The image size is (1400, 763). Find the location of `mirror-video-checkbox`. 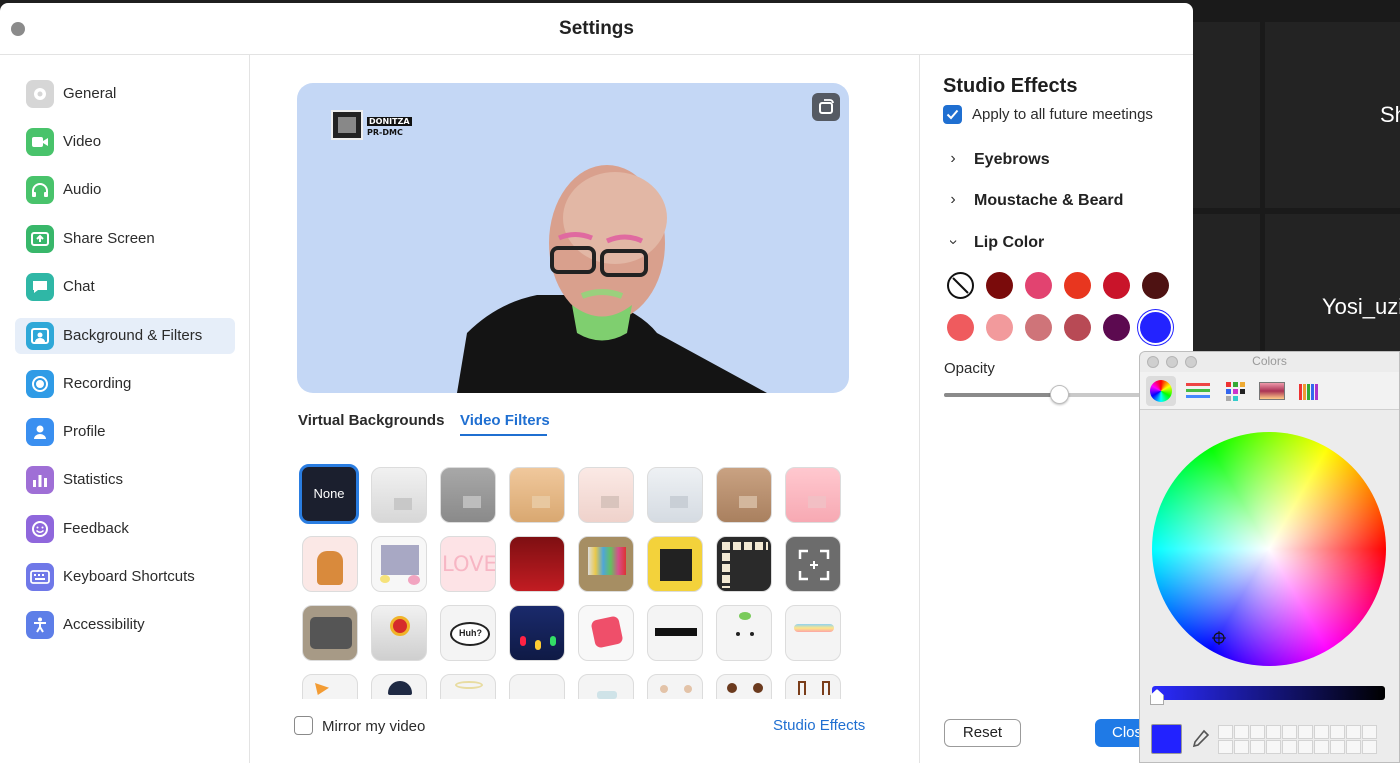

mirror-video-checkbox is located at coordinates (303, 725).